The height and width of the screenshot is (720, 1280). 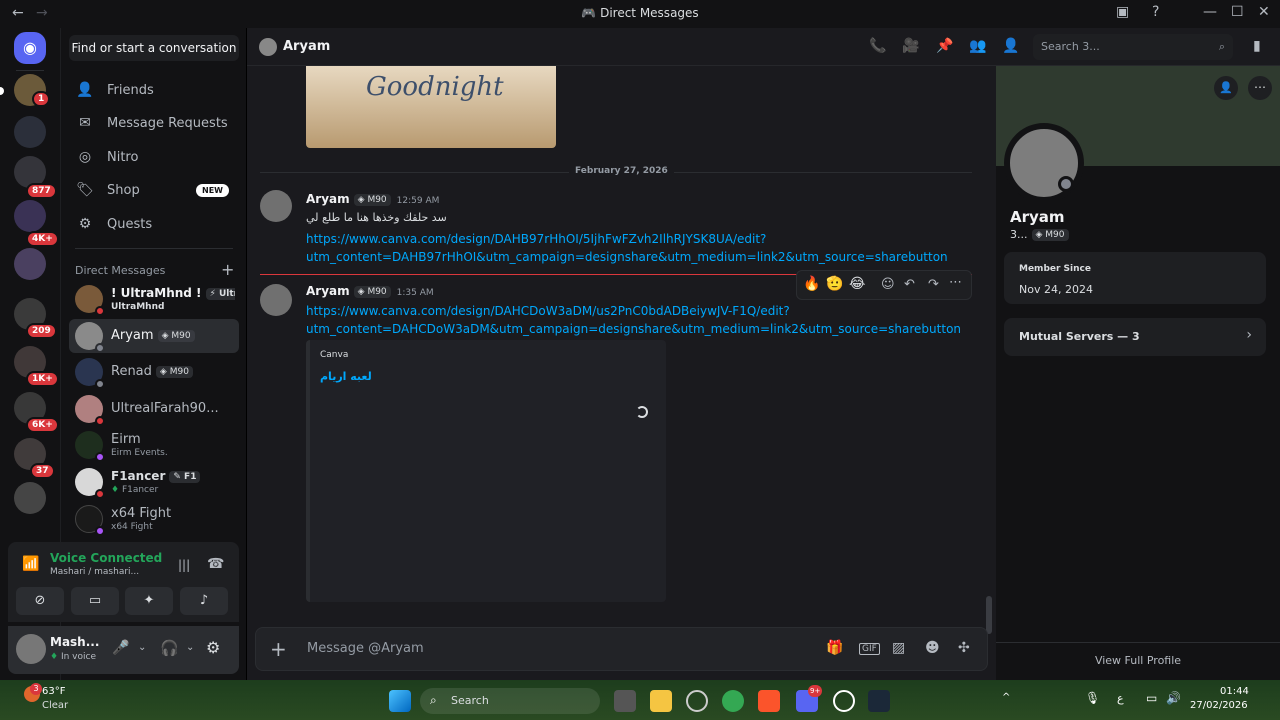 What do you see at coordinates (154, 190) in the screenshot?
I see `nav-shop: 🏷 Shop NEW` at bounding box center [154, 190].